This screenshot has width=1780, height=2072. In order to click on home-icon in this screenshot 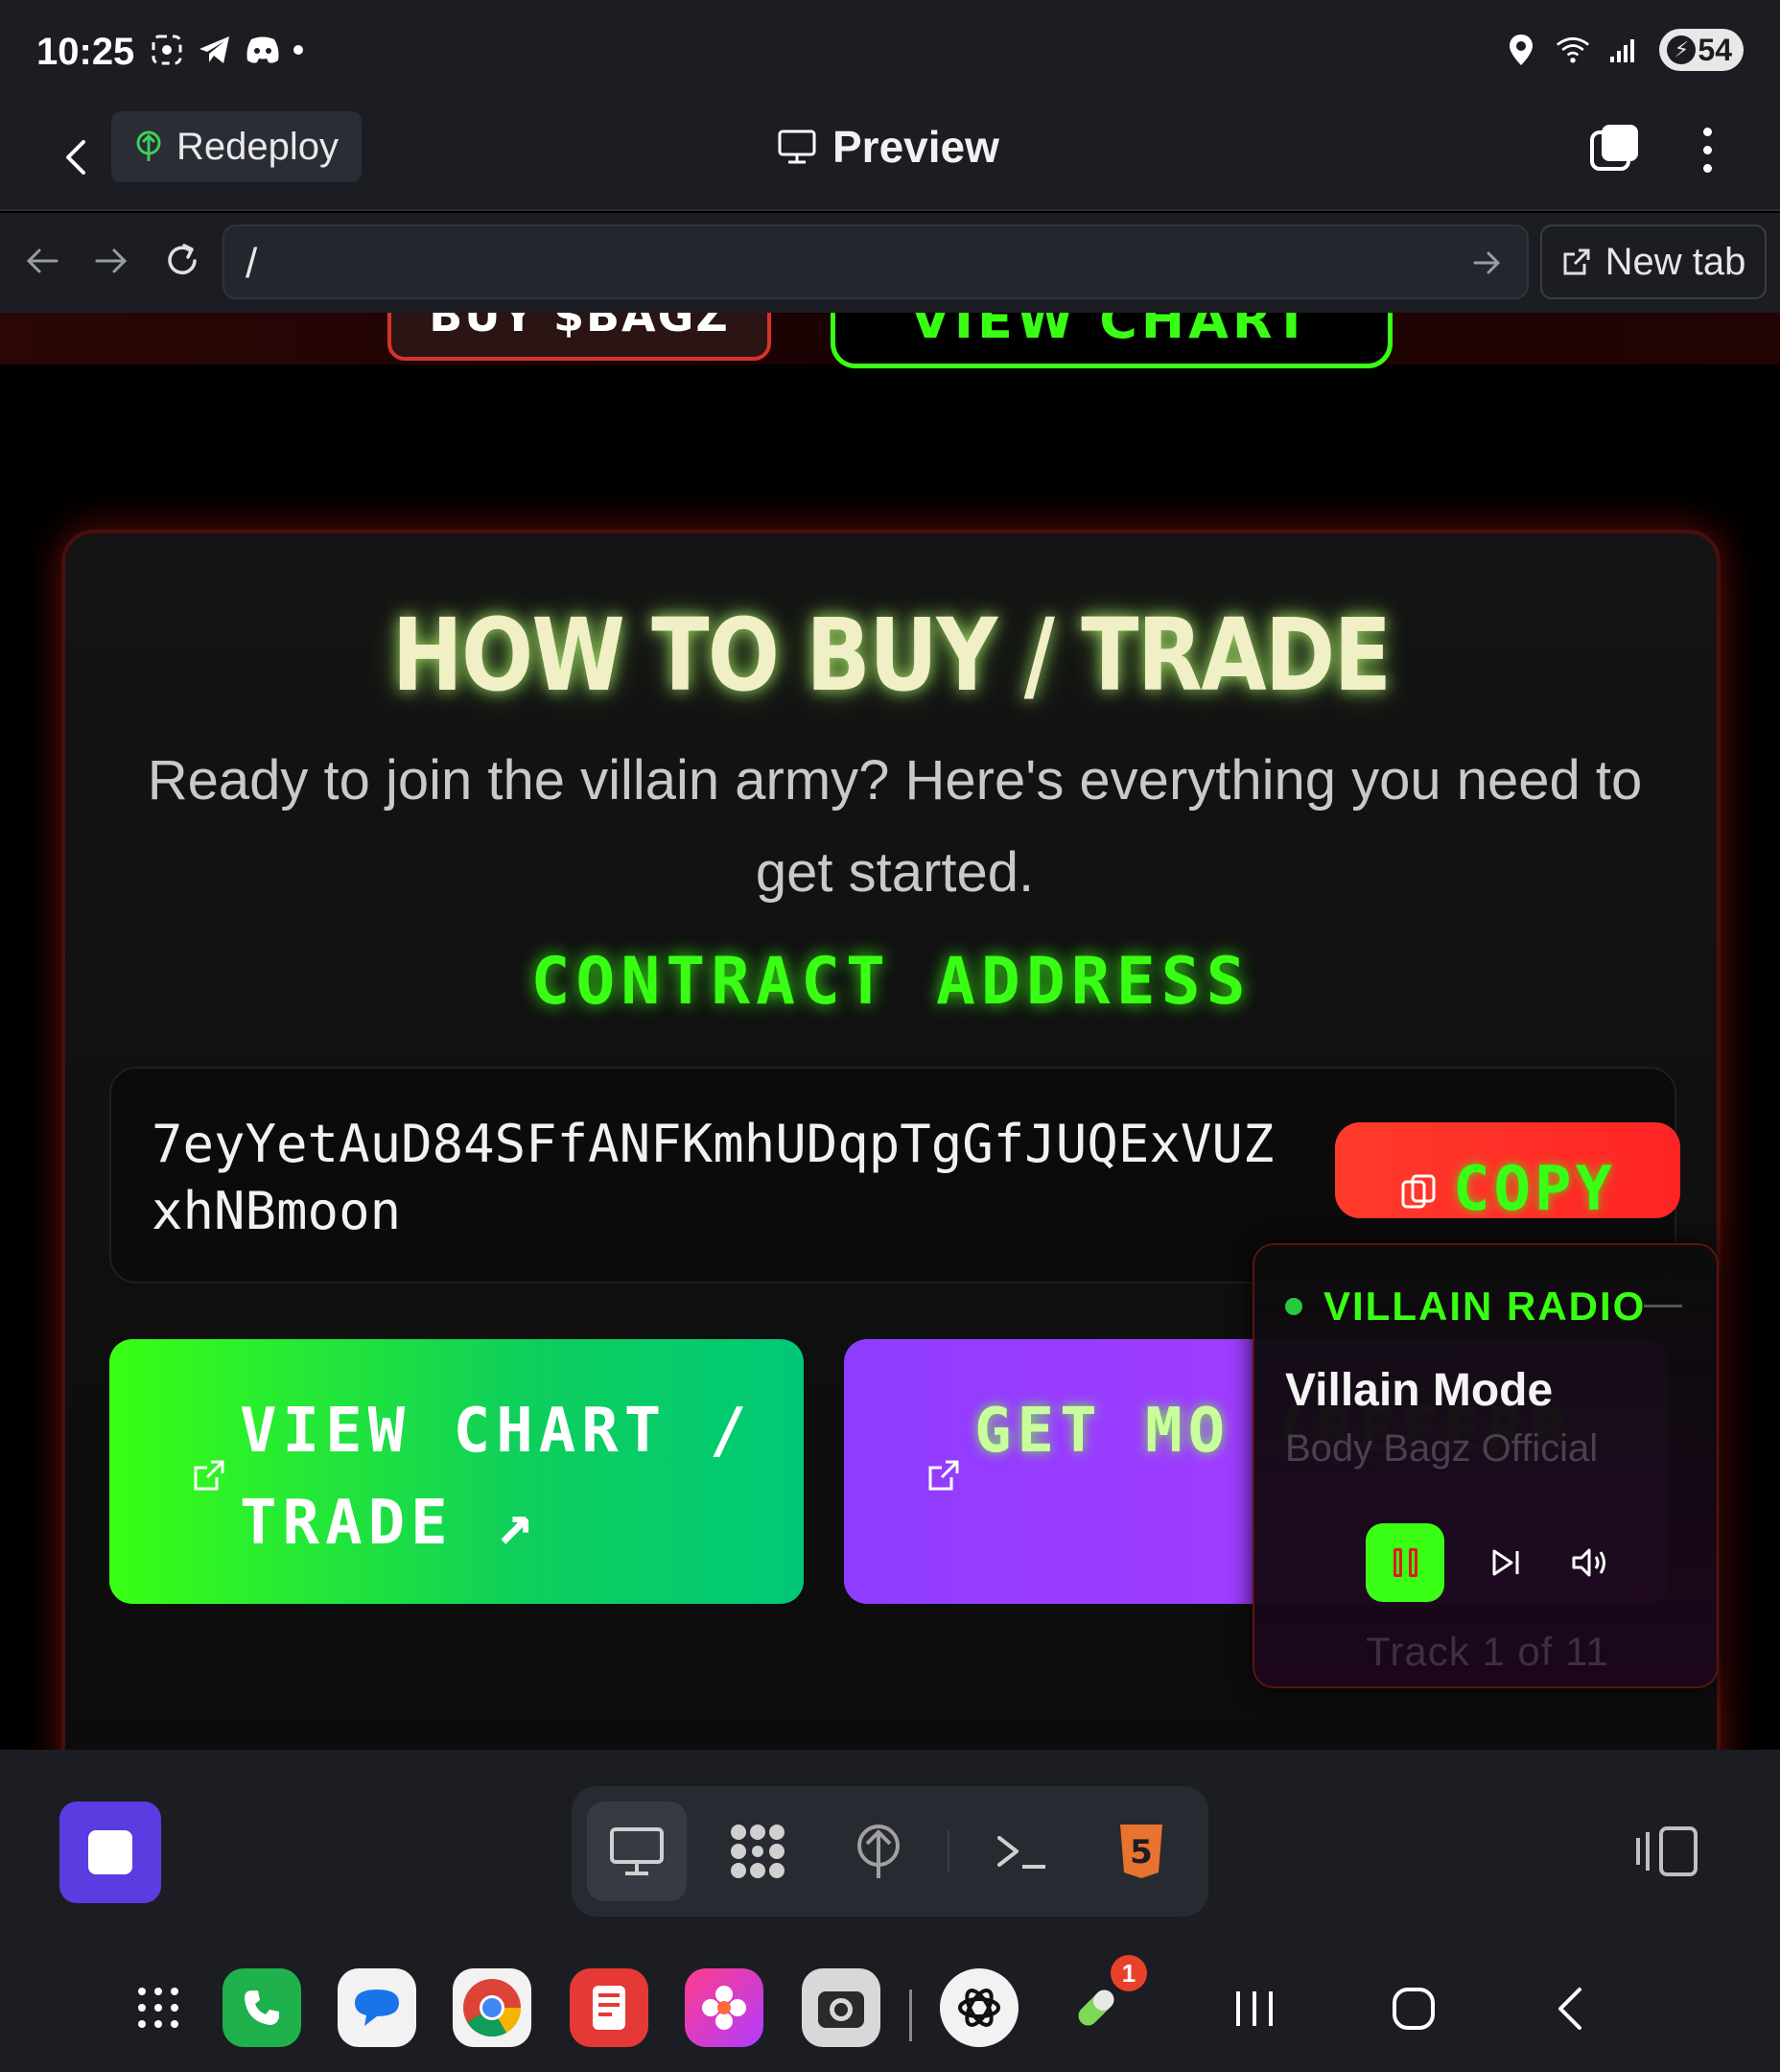, I will do `click(1414, 2009)`.